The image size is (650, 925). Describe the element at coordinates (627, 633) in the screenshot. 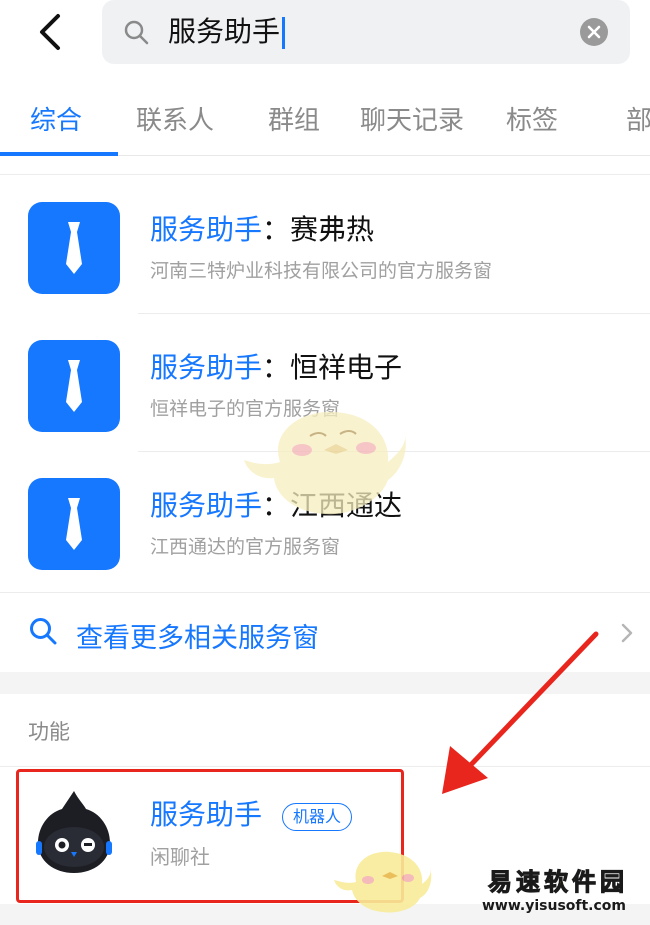

I see `chevron-right-icon` at that location.